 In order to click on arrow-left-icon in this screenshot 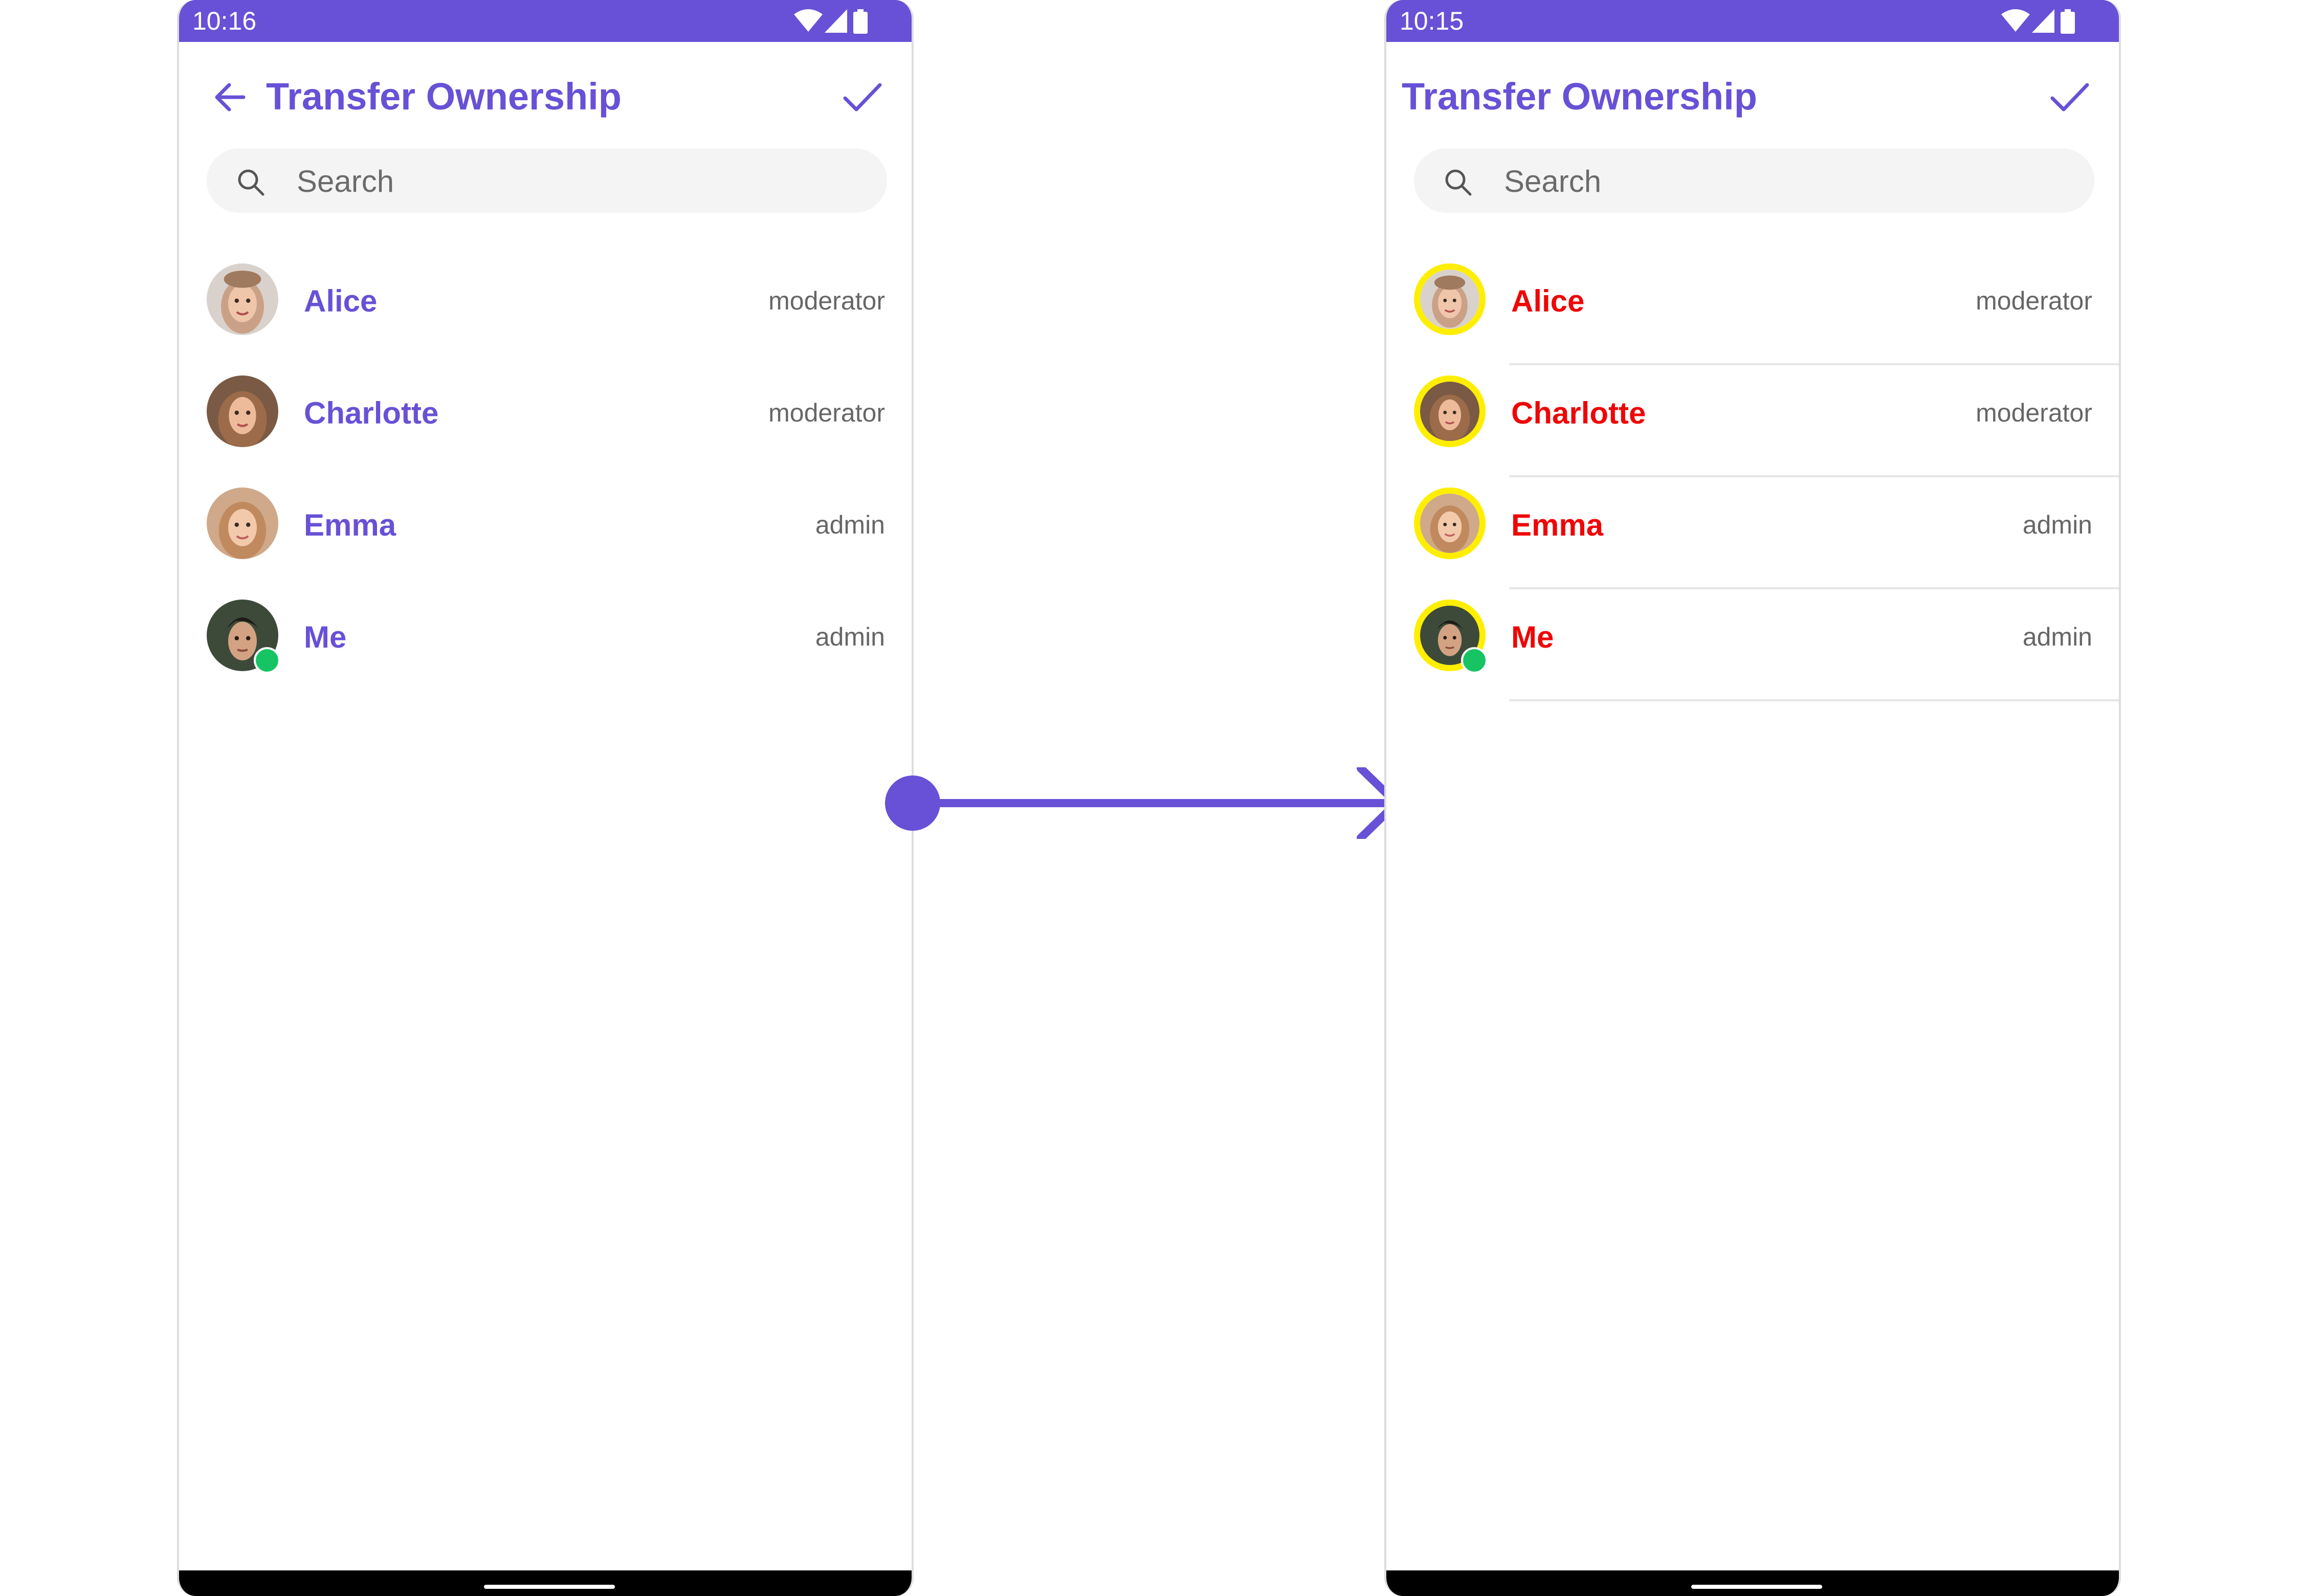, I will do `click(230, 97)`.